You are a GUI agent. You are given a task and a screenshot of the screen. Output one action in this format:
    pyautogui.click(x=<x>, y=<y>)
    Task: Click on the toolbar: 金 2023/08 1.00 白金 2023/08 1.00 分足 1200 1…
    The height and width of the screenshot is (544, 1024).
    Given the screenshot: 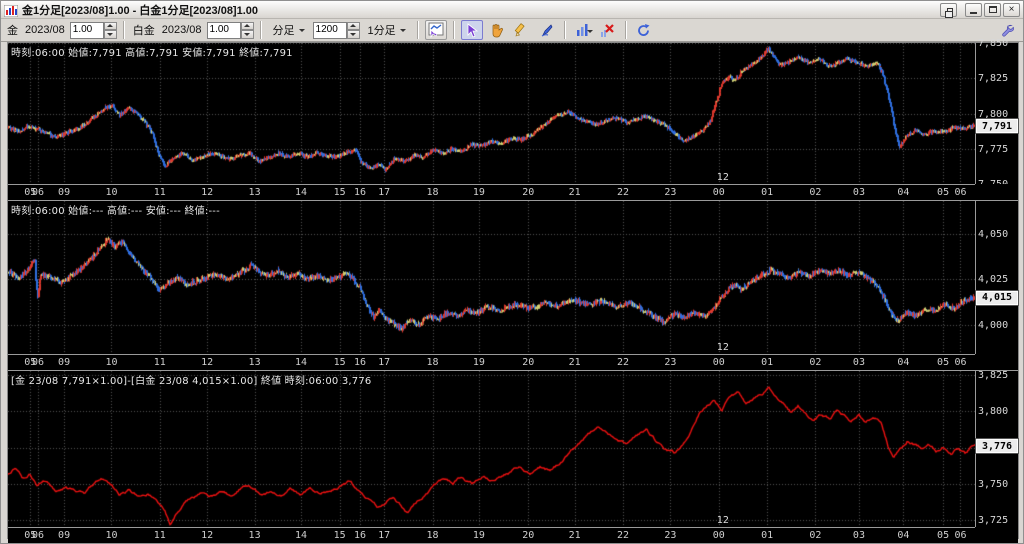 What is the action you would take?
    pyautogui.click(x=512, y=30)
    